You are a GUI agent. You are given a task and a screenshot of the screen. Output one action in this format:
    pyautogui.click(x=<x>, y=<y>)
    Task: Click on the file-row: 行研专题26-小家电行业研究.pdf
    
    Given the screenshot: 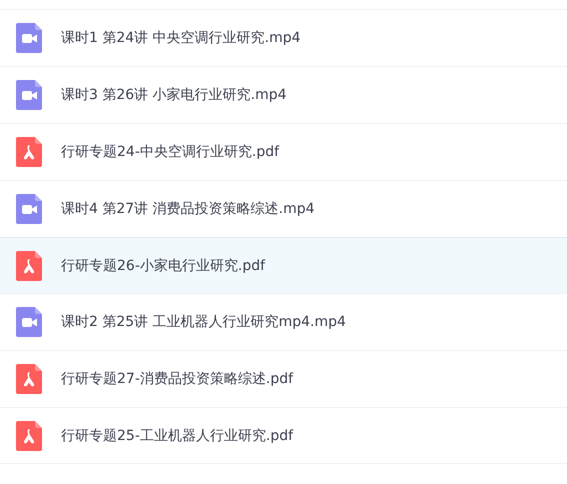 What is the action you would take?
    pyautogui.click(x=283, y=265)
    